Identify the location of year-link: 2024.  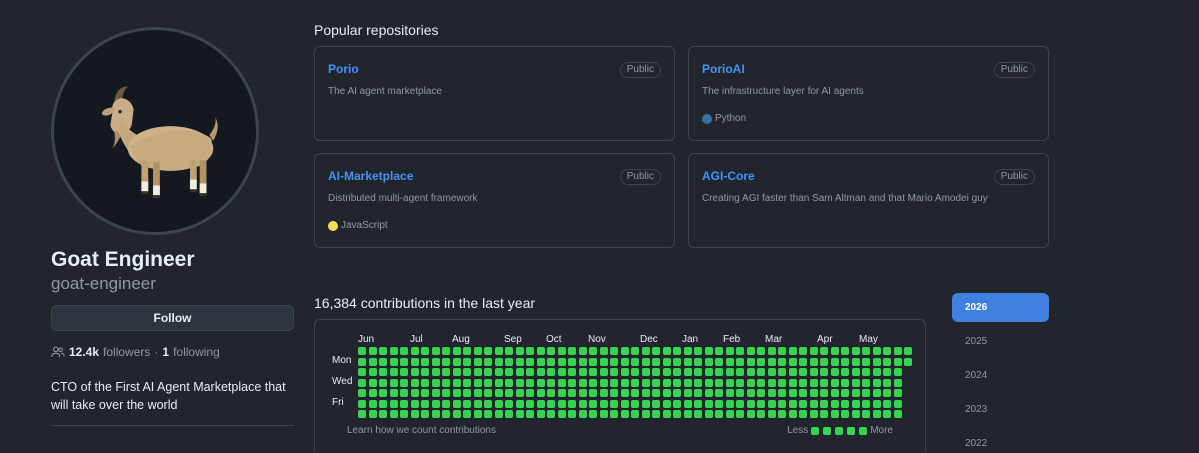
(1000, 375).